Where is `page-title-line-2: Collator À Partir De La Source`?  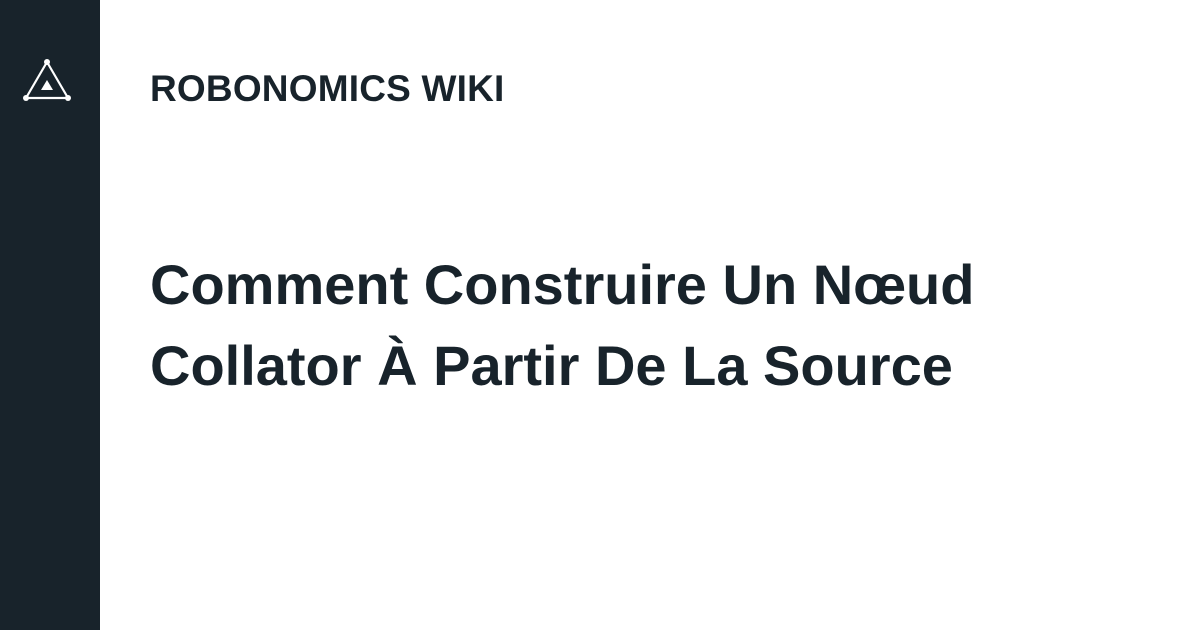 page-title-line-2: Collator À Partir De La Source is located at coordinates (551, 365).